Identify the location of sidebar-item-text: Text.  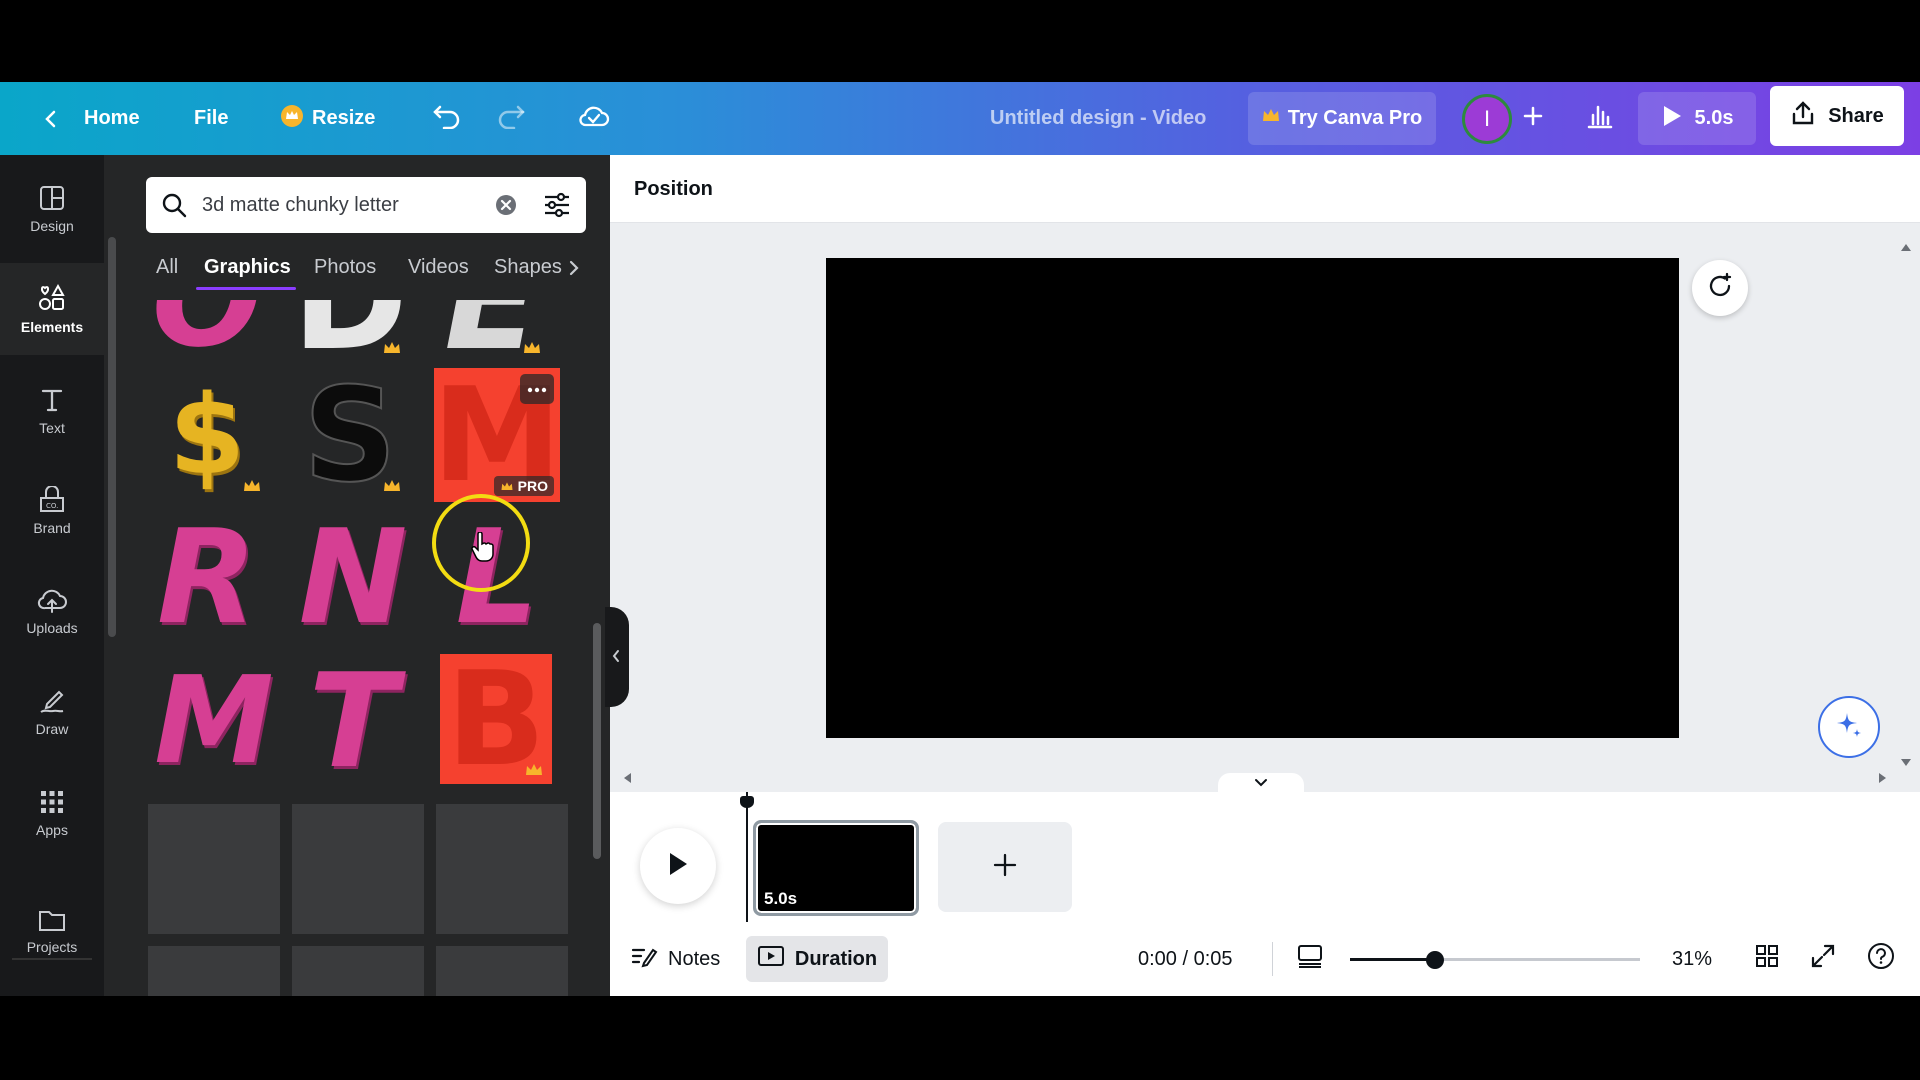
(52, 411).